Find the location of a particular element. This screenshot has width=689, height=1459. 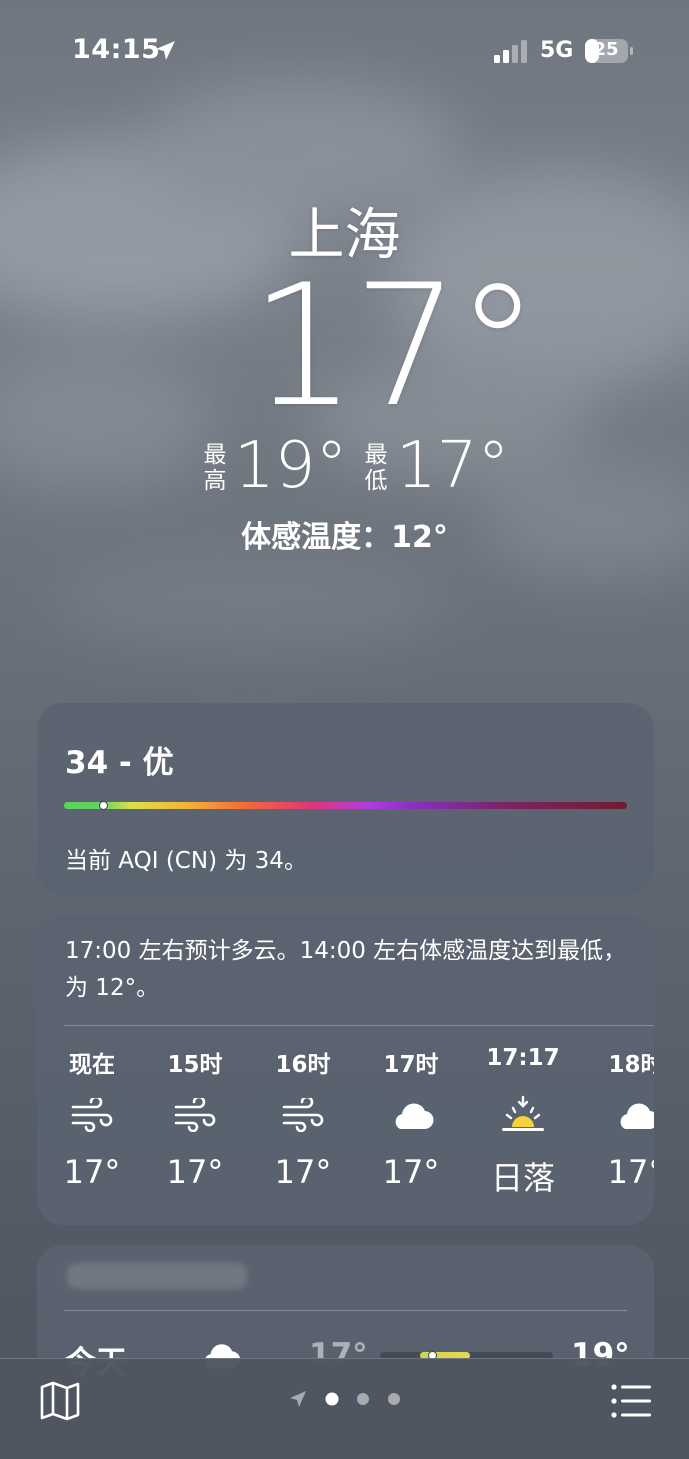

aqi-scale-bar is located at coordinates (345, 805).